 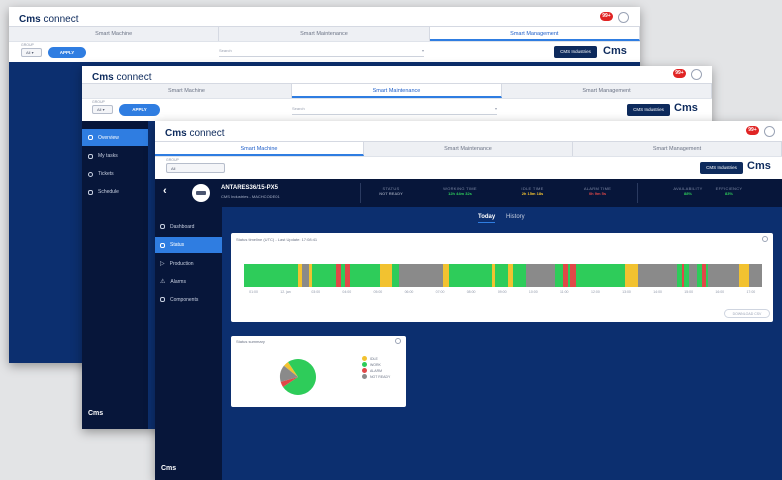 I want to click on kpi-idle-time: IDLE TIME 2h 15m 18s, so click(x=532, y=191).